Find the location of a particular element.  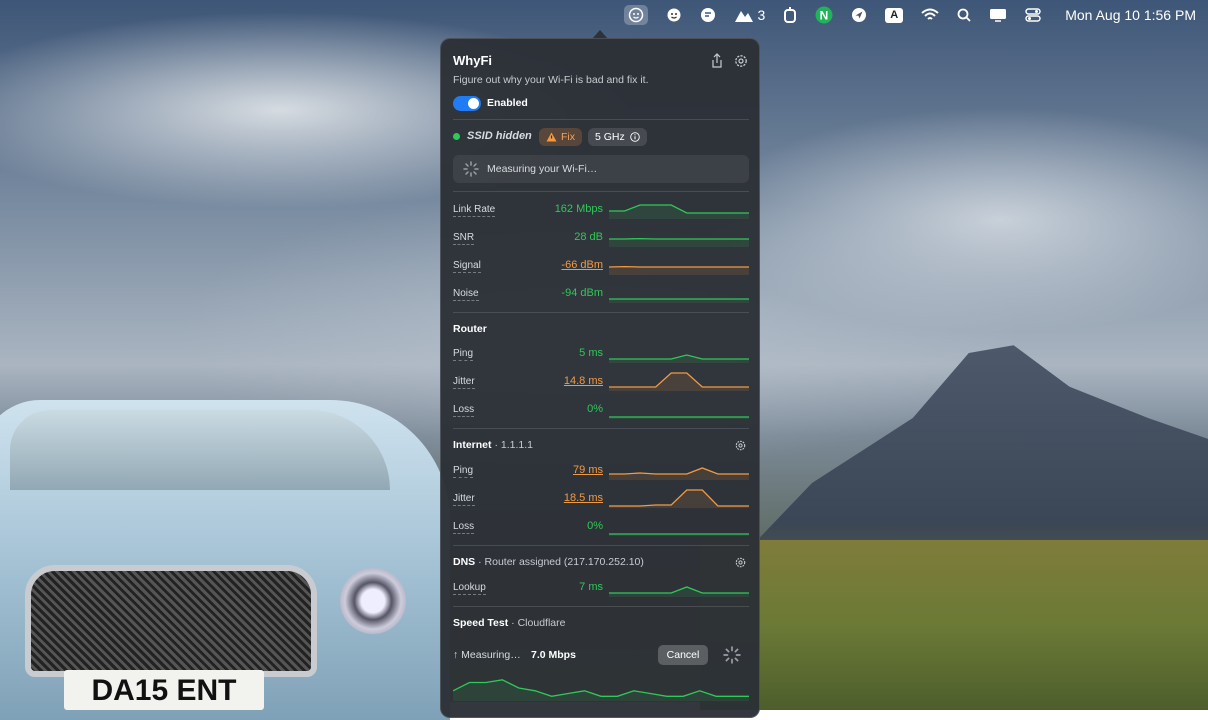

internet-host: 1.1.1.1 is located at coordinates (517, 445).